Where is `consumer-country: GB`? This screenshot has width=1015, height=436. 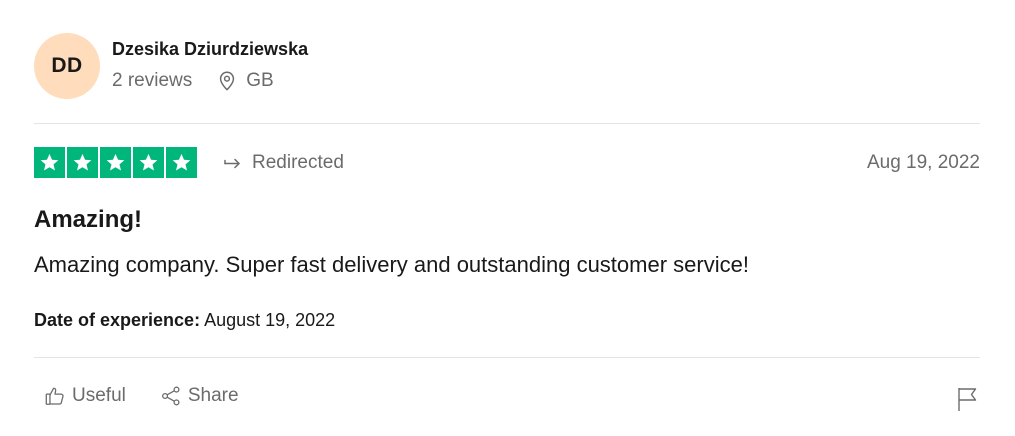
consumer-country: GB is located at coordinates (260, 80).